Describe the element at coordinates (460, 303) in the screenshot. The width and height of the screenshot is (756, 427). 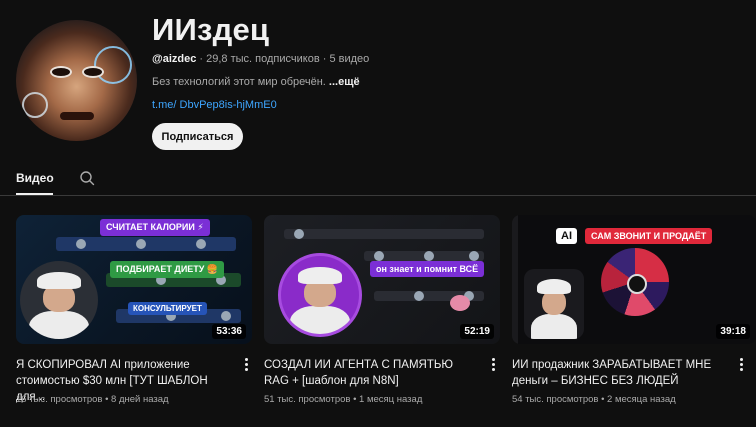
I see `brain-icon` at that location.